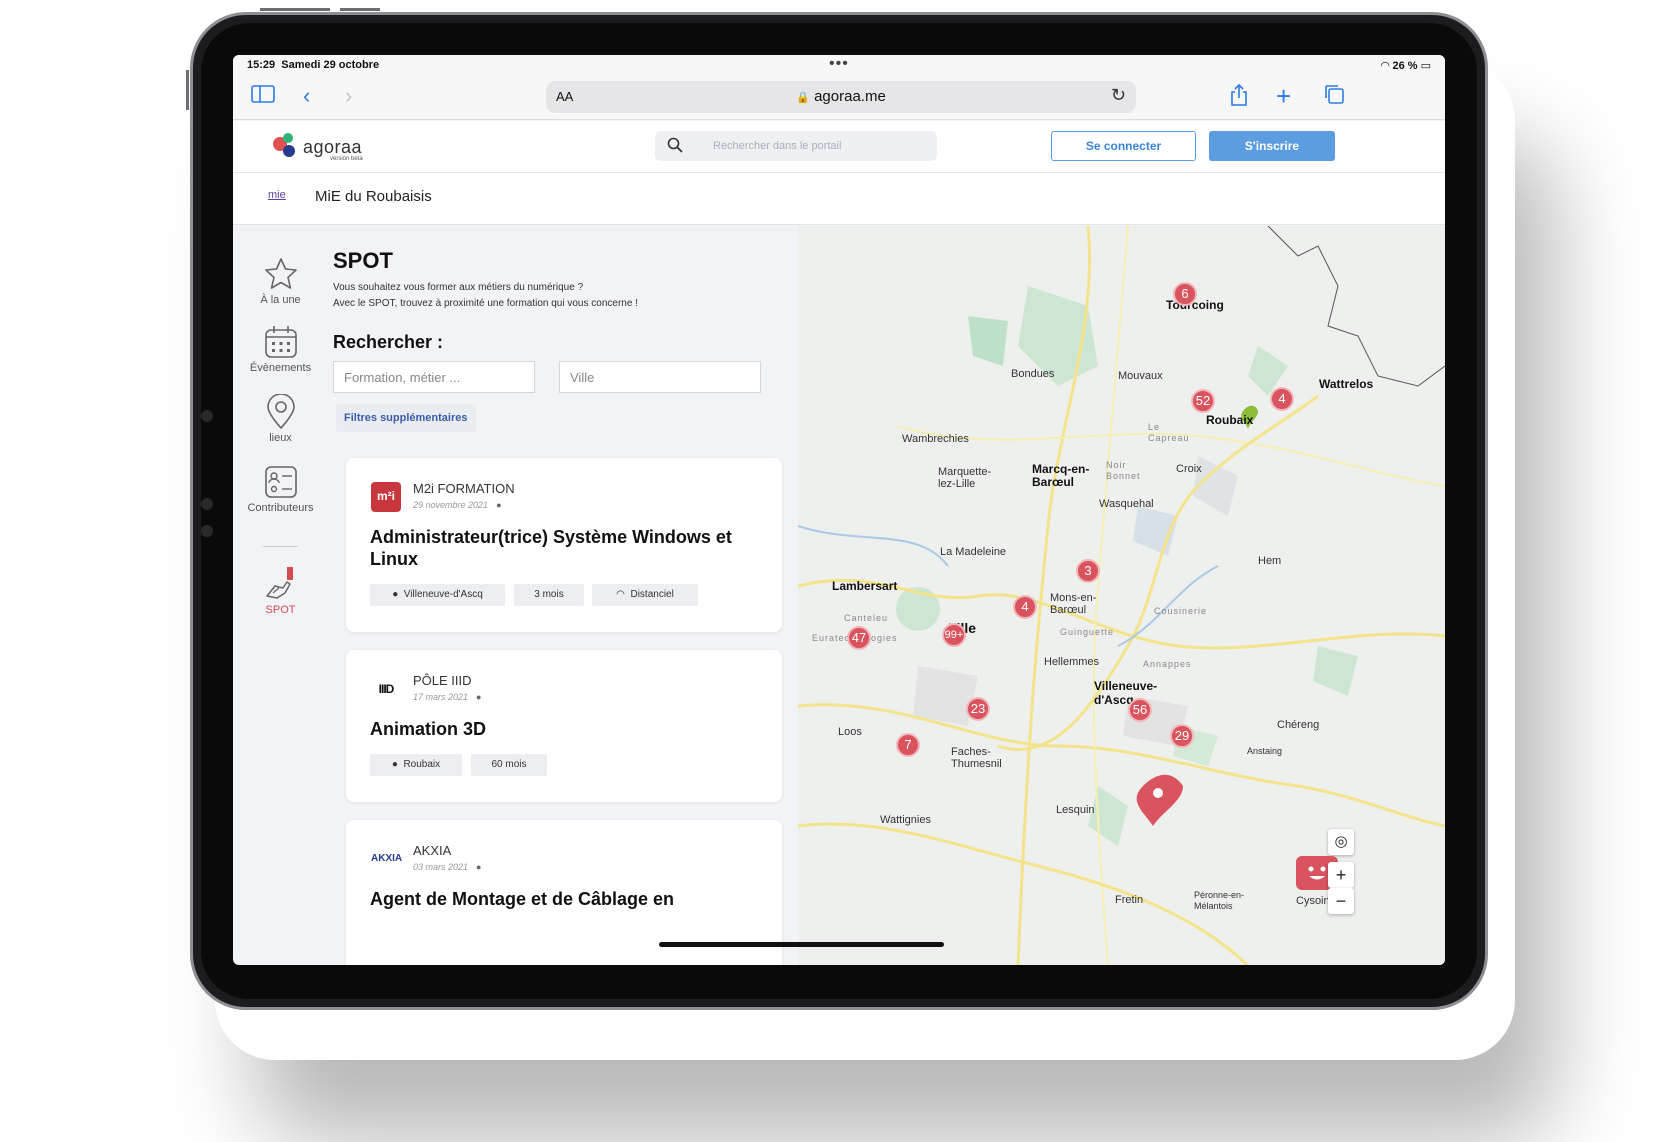 The width and height of the screenshot is (1672, 1142). Describe the element at coordinates (1298, 725) in the screenshot. I see `map-label: Chéreng` at that location.